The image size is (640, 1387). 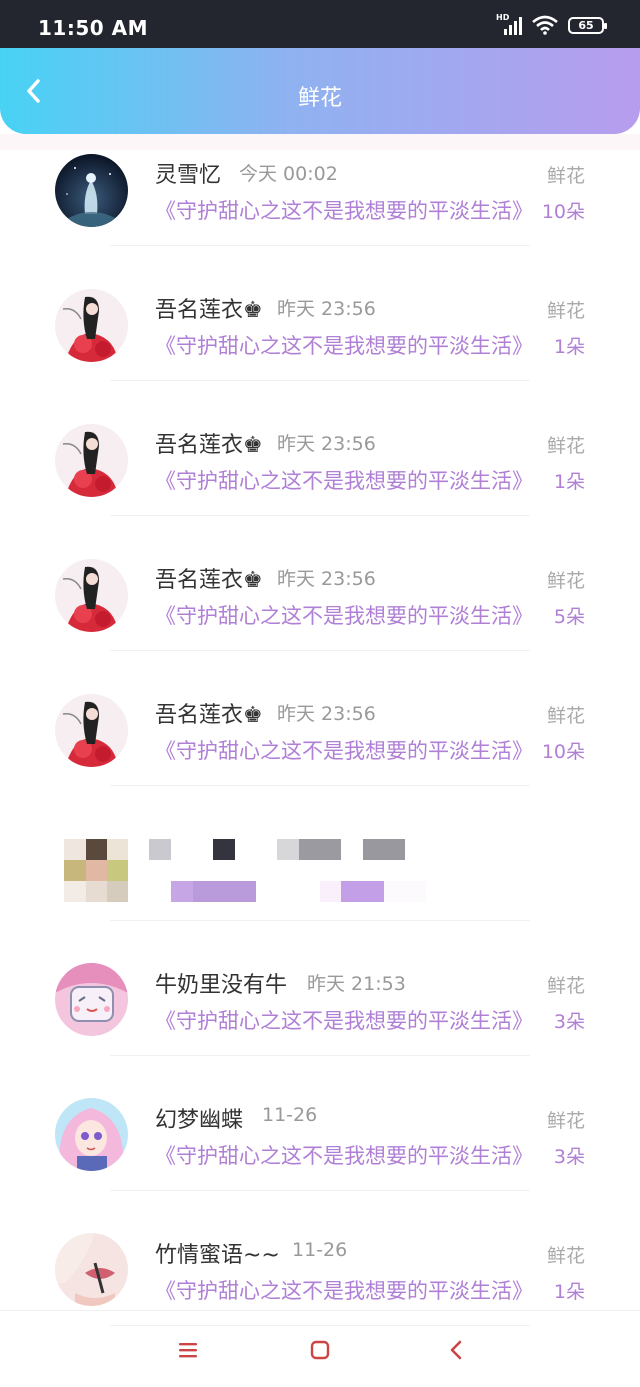 I want to click on mosaic-censored-row, so click(x=320, y=892).